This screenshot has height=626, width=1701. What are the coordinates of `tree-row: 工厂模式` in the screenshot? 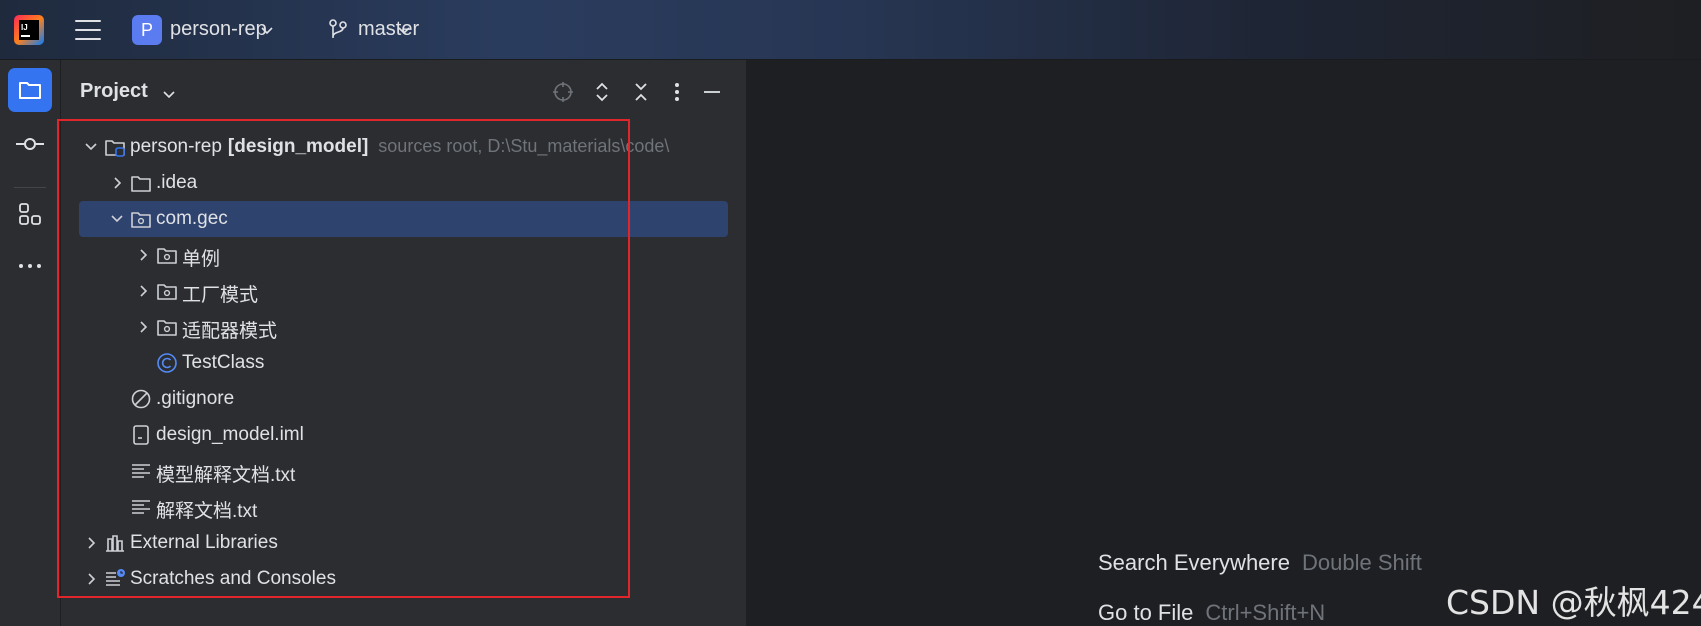 It's located at (404, 291).